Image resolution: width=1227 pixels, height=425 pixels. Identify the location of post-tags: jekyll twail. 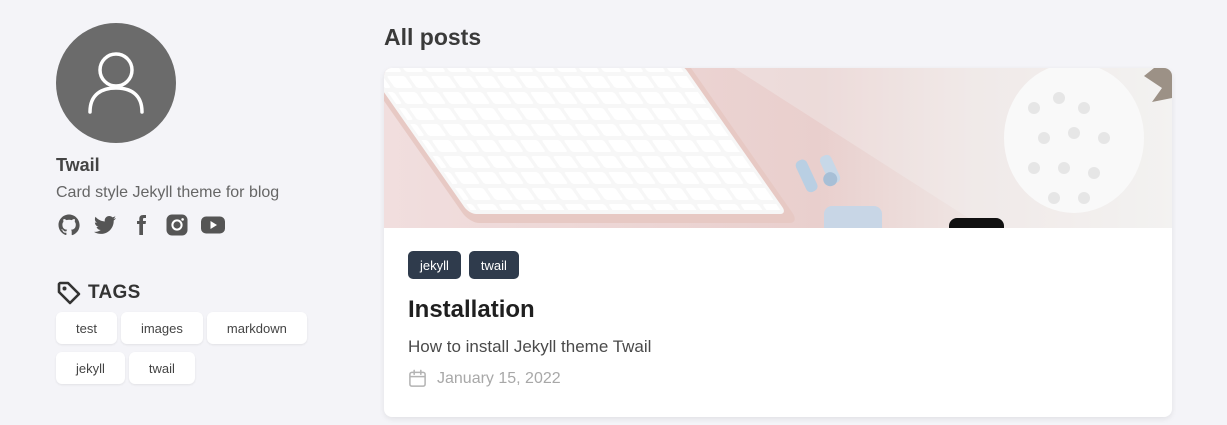
(778, 265).